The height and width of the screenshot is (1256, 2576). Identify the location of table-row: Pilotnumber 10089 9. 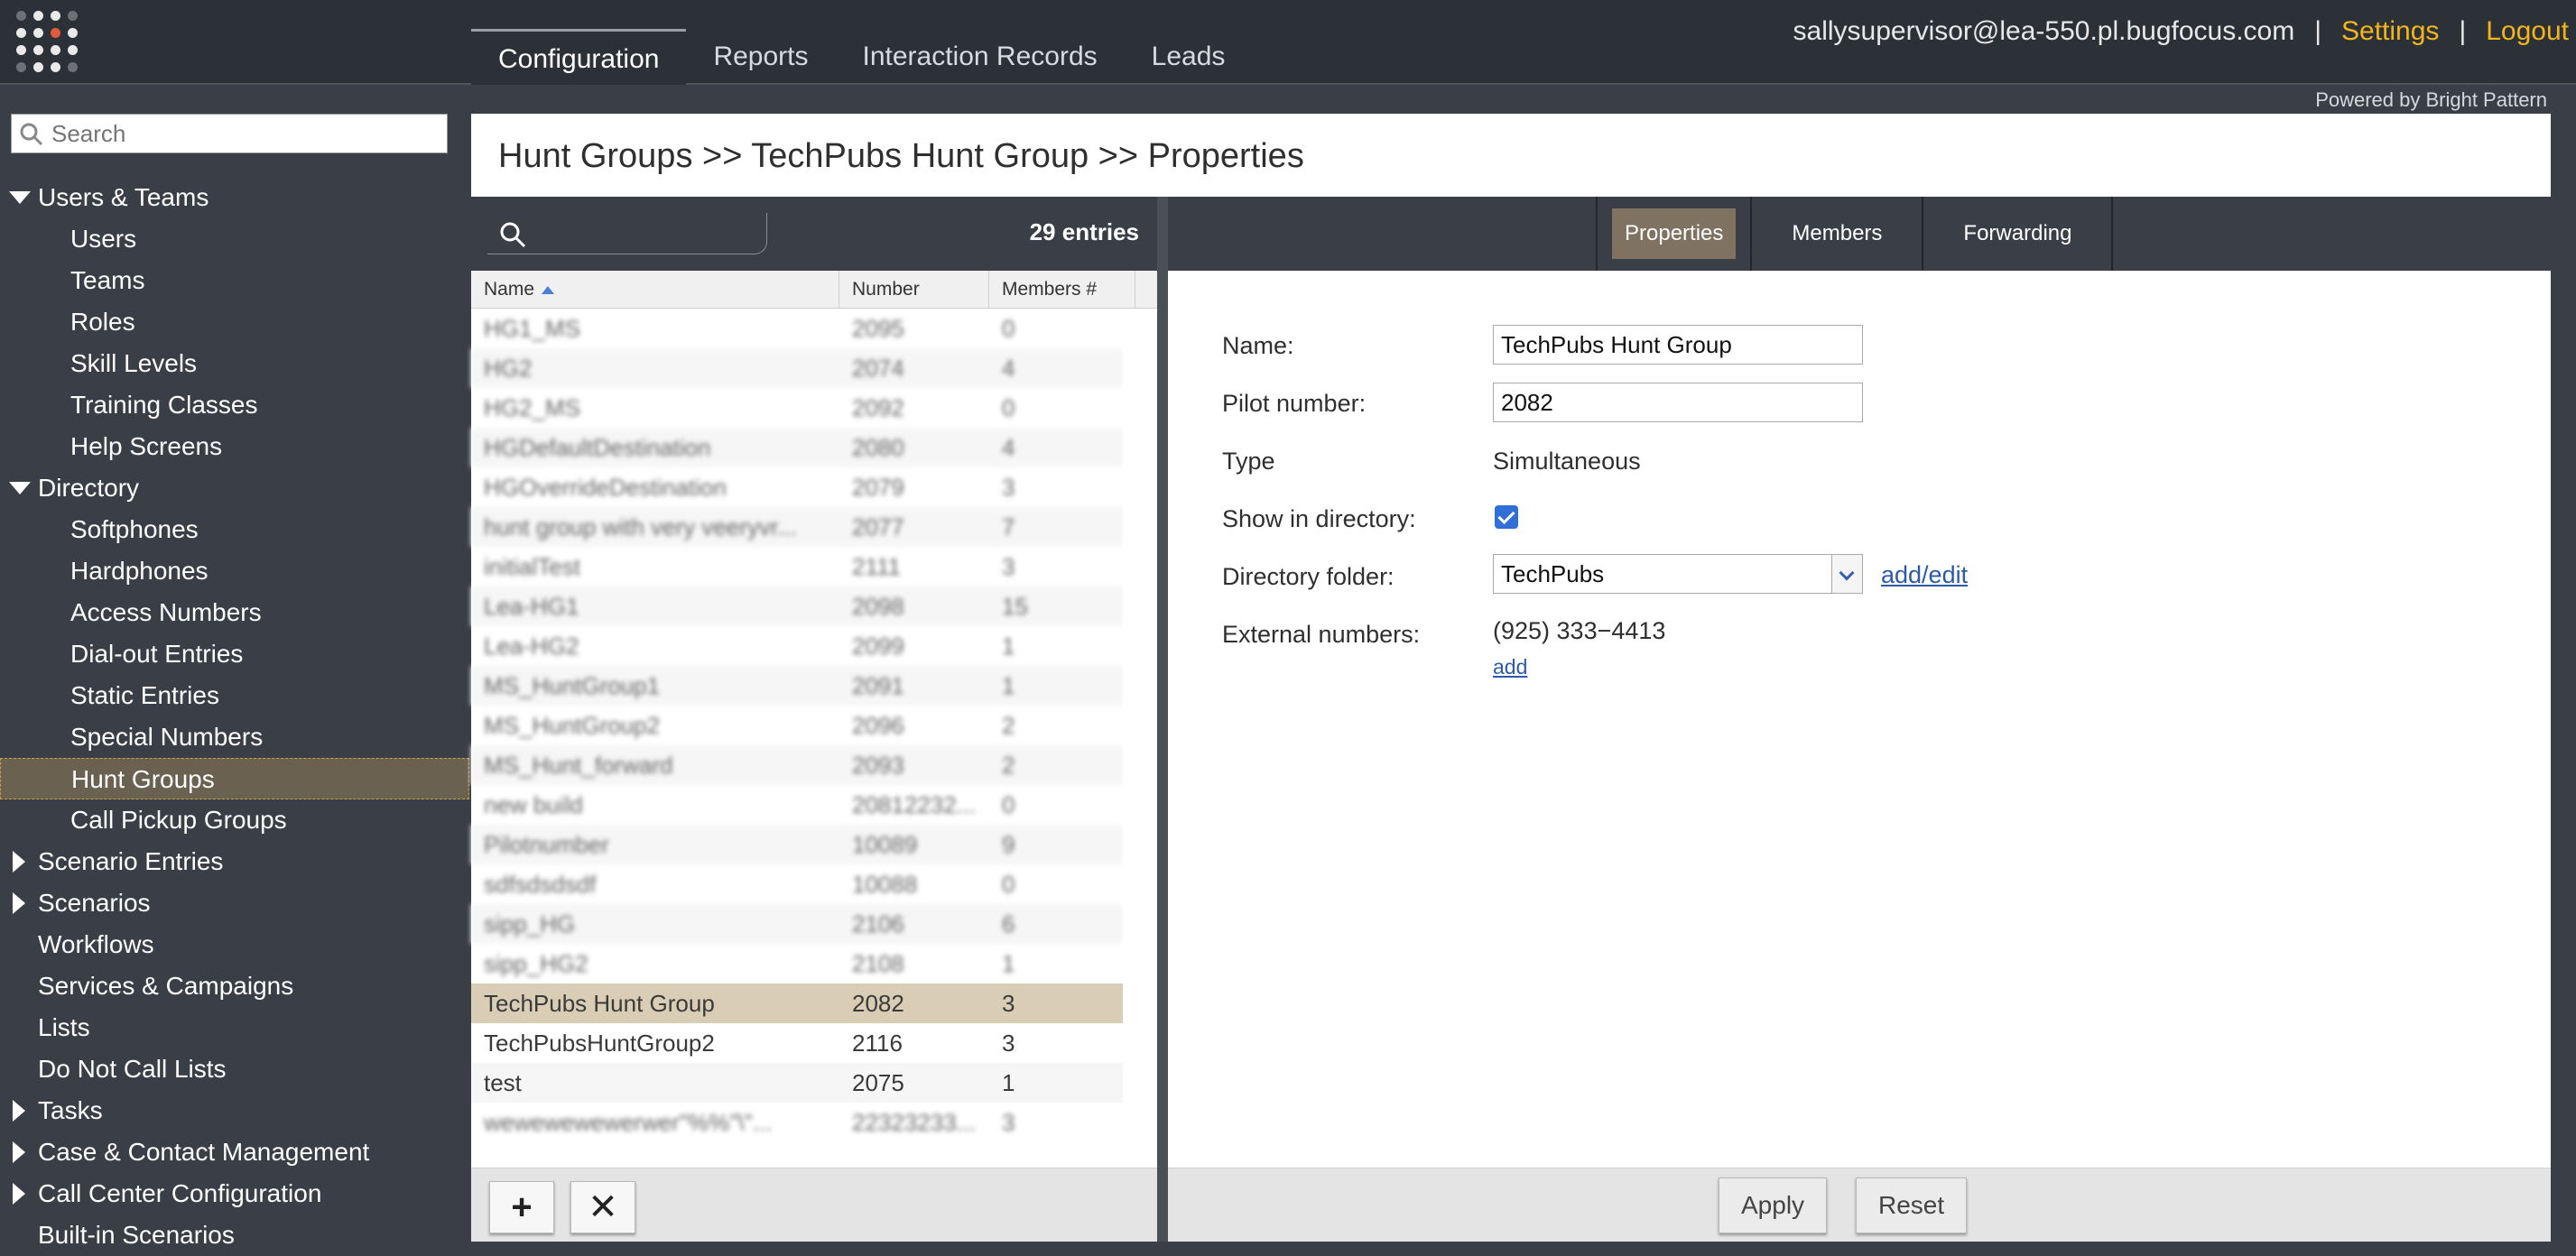
(797, 844).